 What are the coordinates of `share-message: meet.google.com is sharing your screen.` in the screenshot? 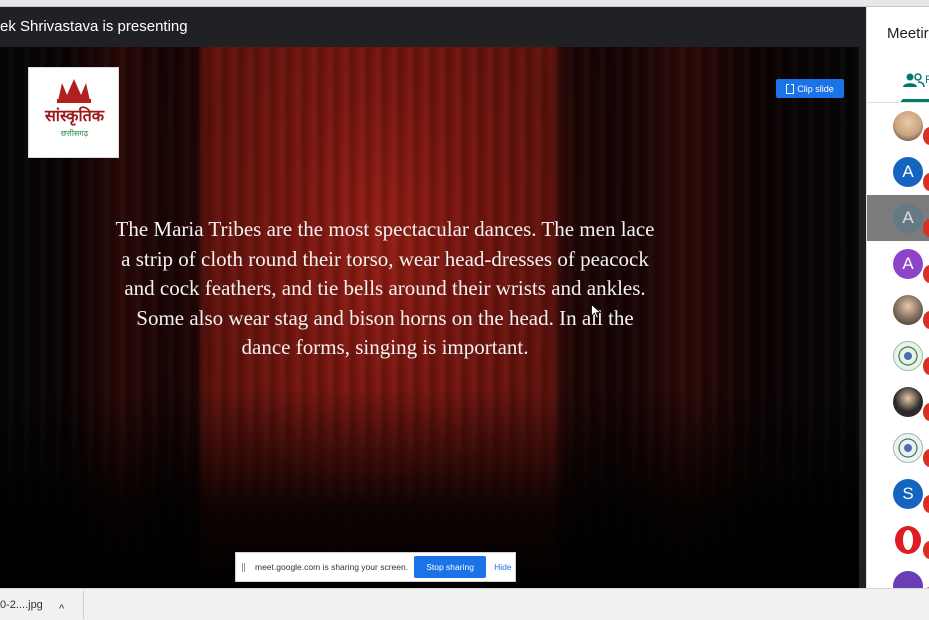 It's located at (332, 567).